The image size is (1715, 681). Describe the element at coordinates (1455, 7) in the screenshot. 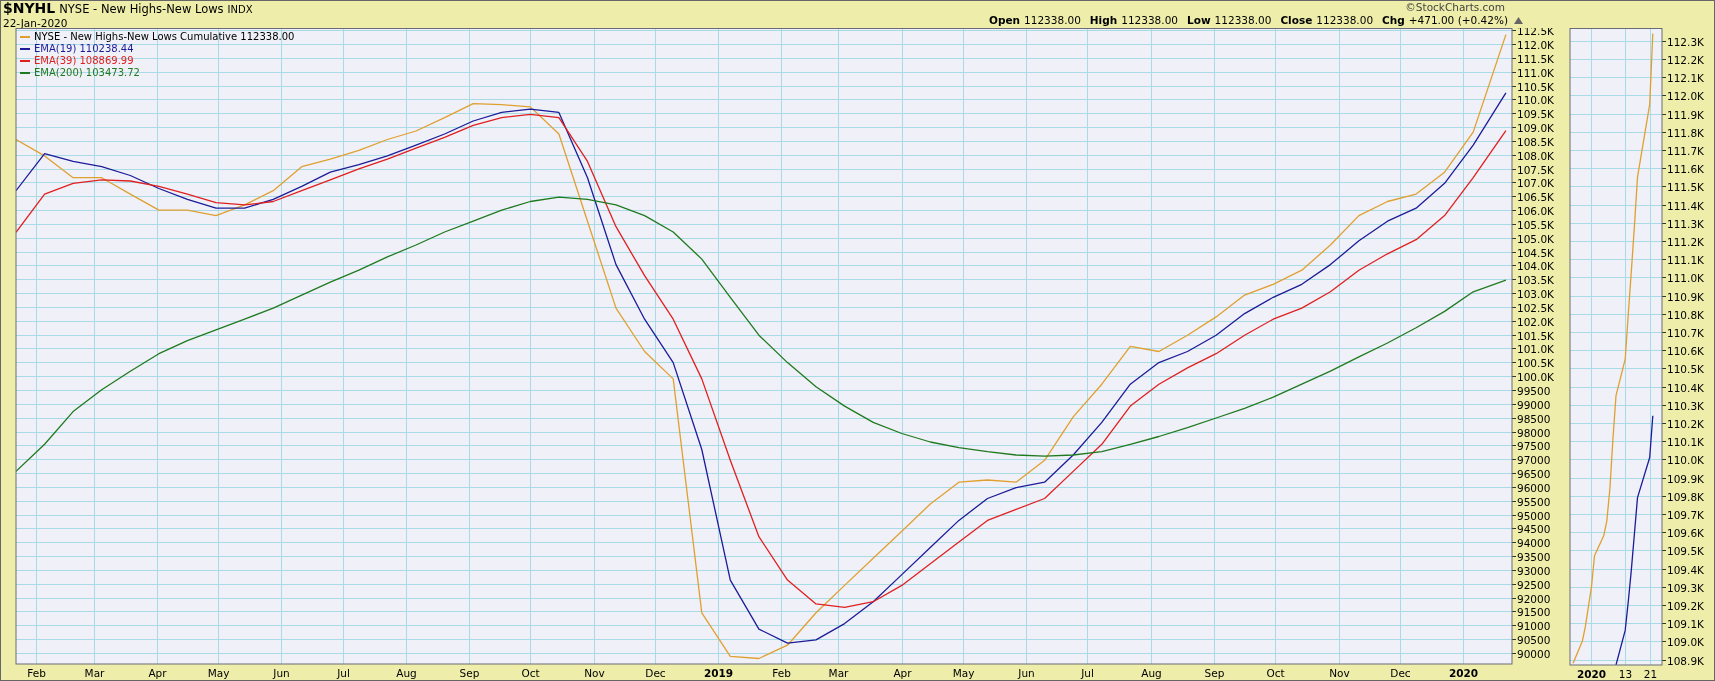

I see `copyright-text: ©StockCharts.com` at that location.